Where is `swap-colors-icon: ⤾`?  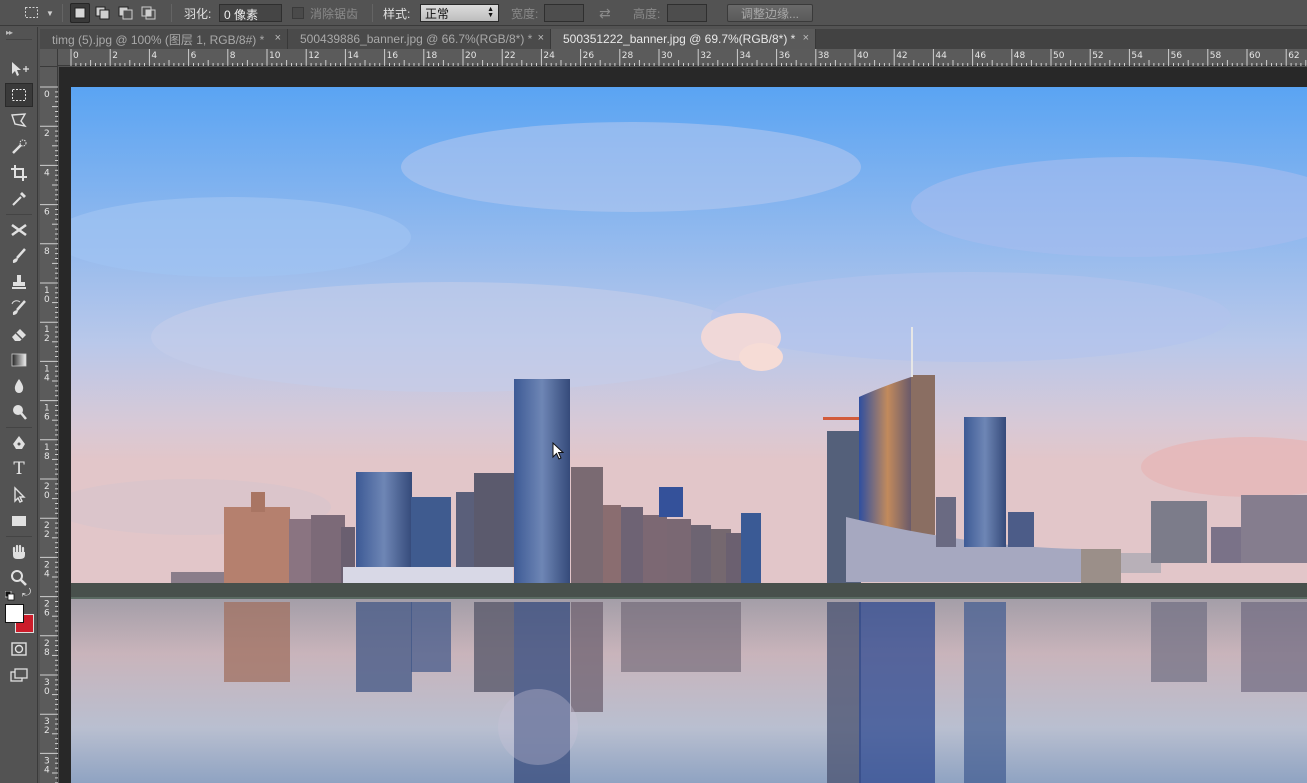 swap-colors-icon: ⤾ is located at coordinates (26, 593).